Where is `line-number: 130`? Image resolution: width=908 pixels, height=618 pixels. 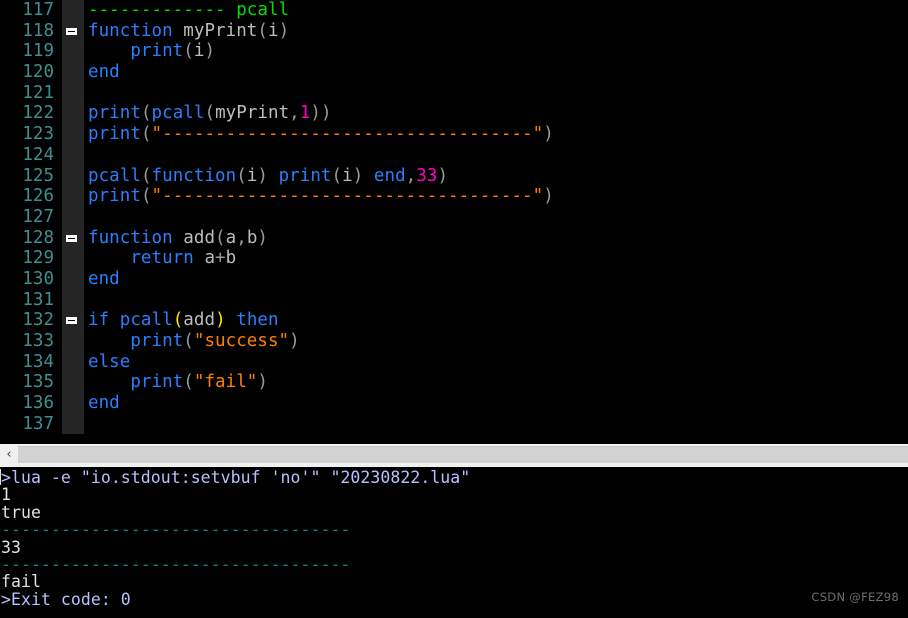
line-number: 130 is located at coordinates (31, 279).